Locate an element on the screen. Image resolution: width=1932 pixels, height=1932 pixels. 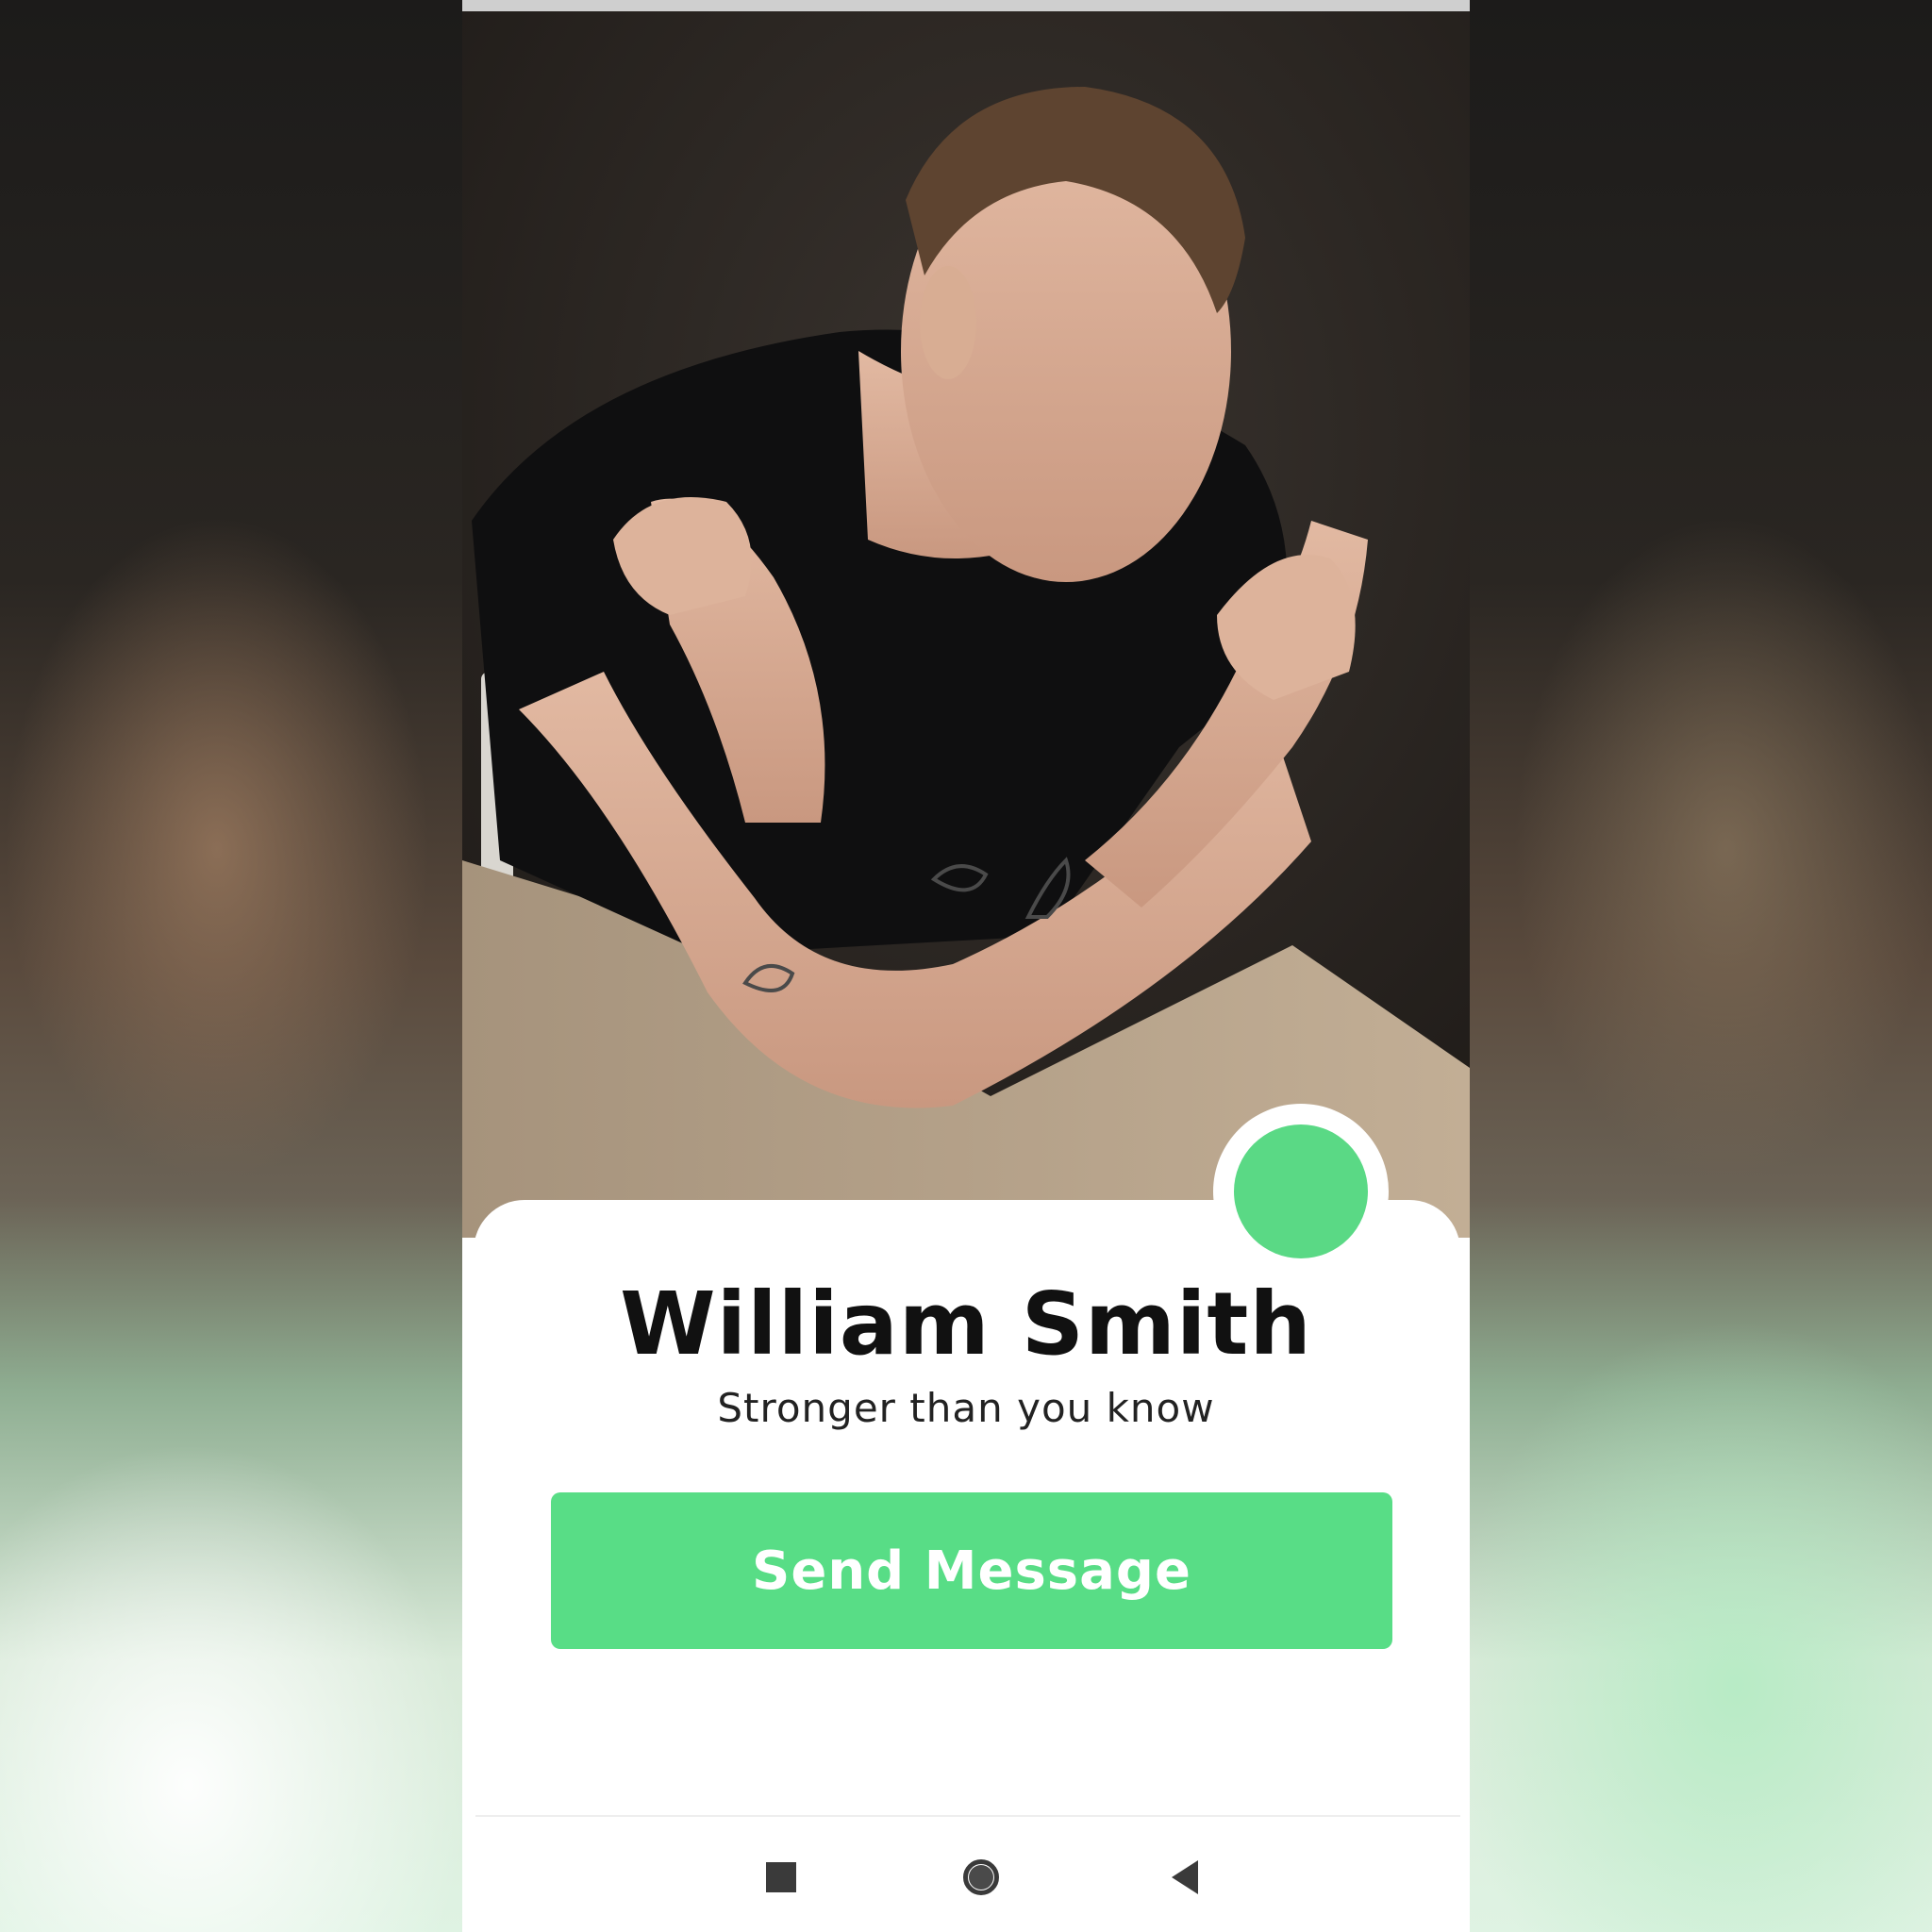
recents-button is located at coordinates (781, 1878).